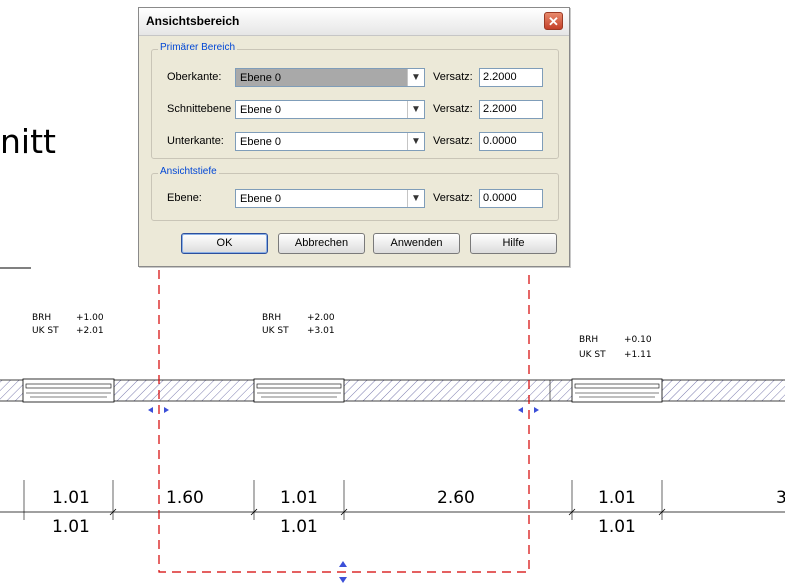  I want to click on ok-button: OK, so click(224, 243).